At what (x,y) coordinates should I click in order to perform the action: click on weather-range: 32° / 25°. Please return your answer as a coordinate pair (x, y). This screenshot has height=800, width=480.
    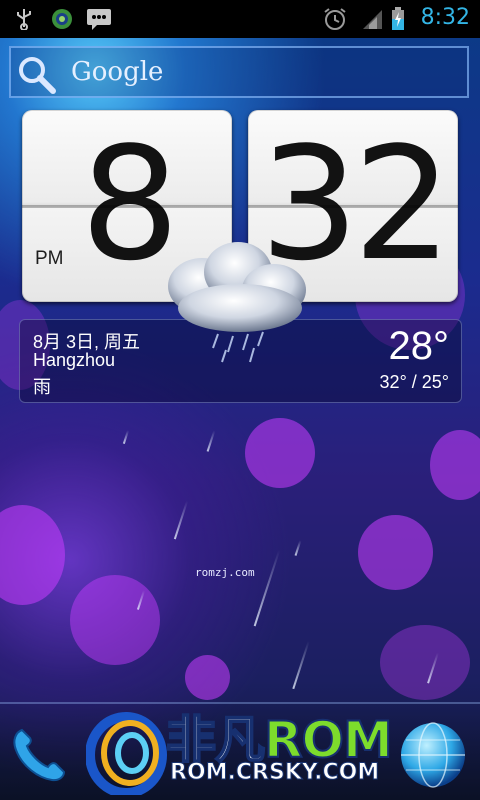
    Looking at the image, I should click on (414, 382).